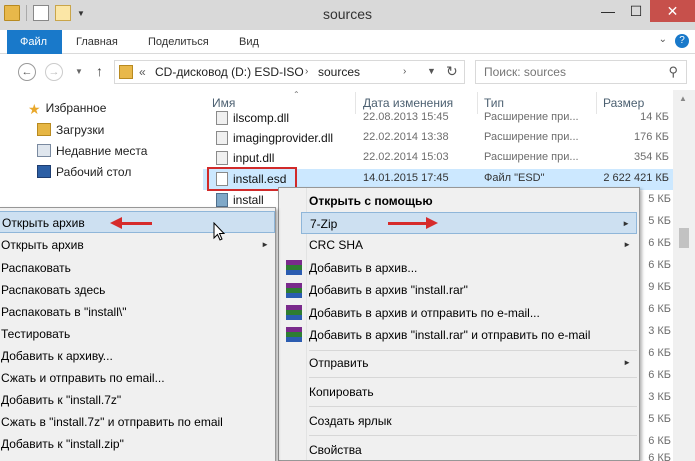 This screenshot has height=461, width=695. What do you see at coordinates (636, 11) in the screenshot?
I see `maximize-button: ☐` at bounding box center [636, 11].